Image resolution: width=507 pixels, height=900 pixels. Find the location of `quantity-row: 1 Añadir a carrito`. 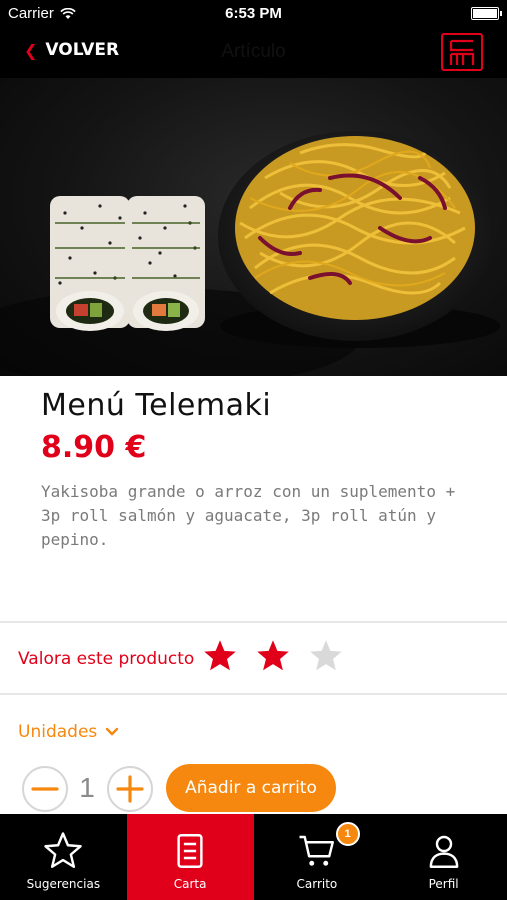

quantity-row: 1 Añadir a carrito is located at coordinates (253, 789).